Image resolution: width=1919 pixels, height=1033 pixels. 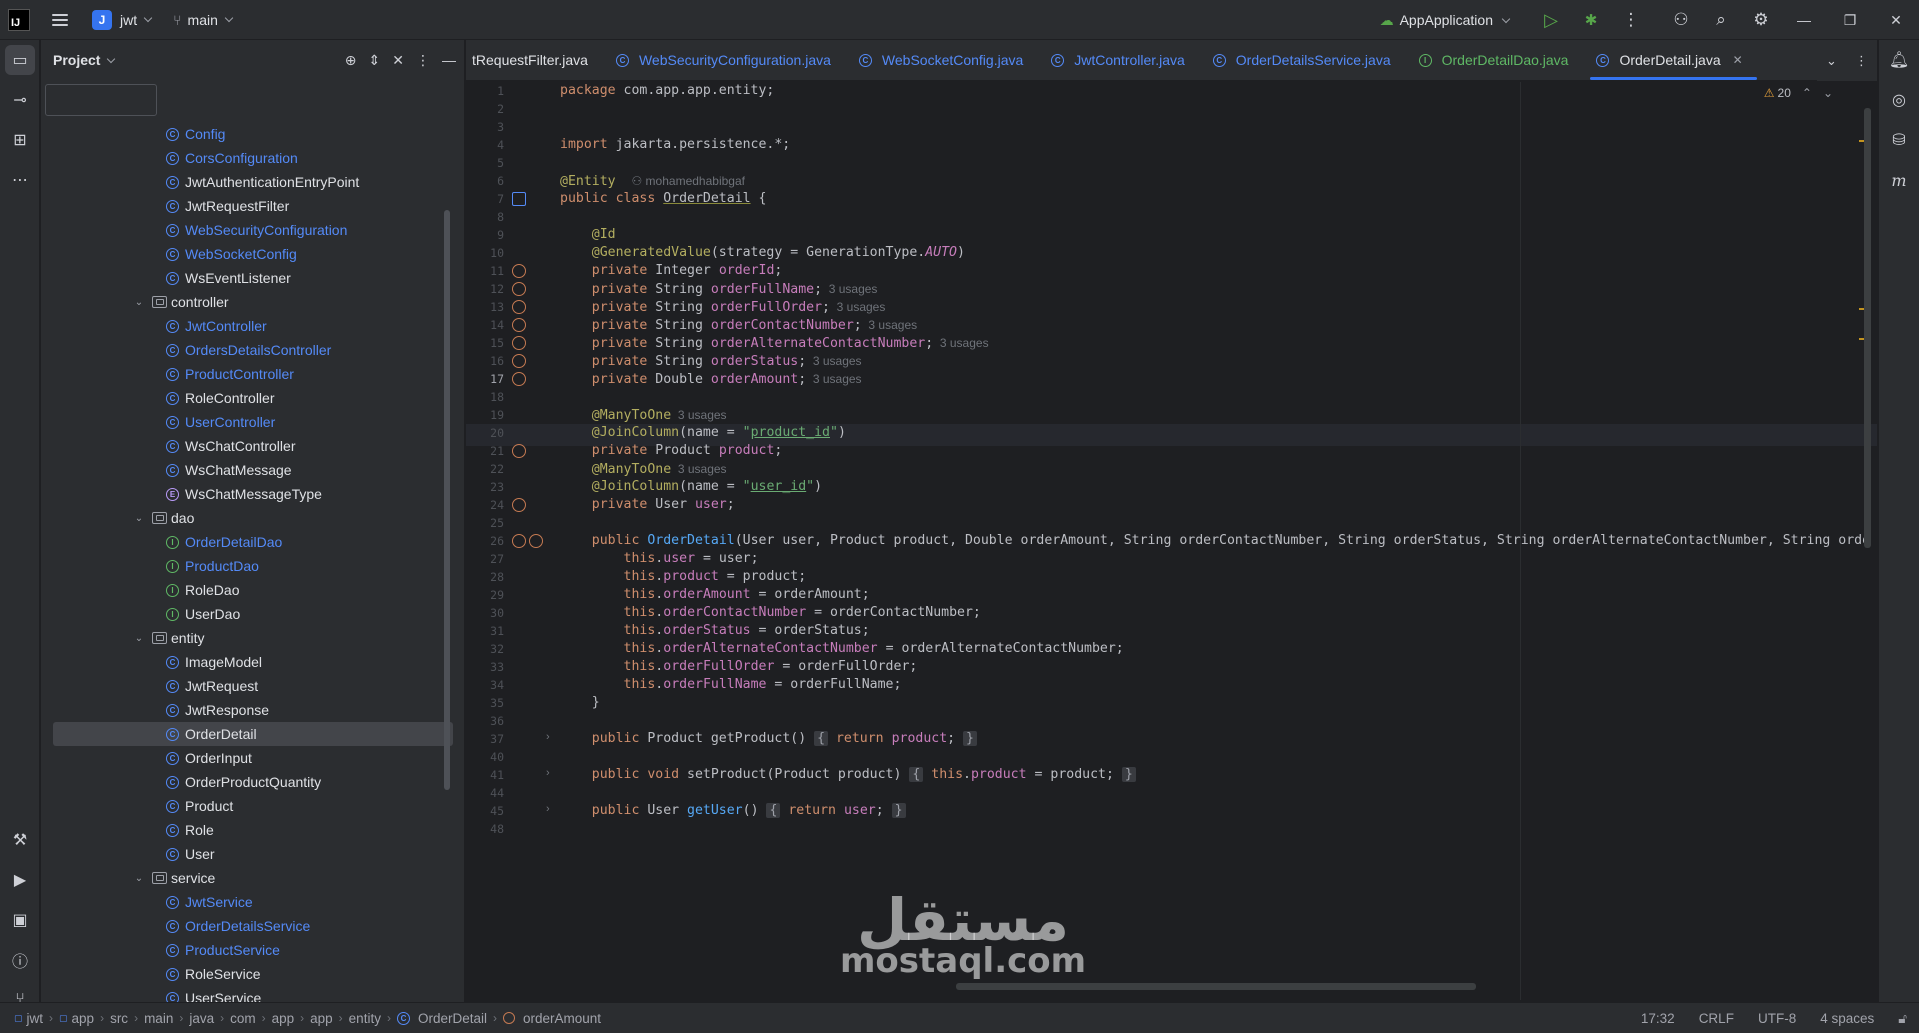 What do you see at coordinates (253, 302) in the screenshot?
I see `tree-folder: ⌄ controller` at bounding box center [253, 302].